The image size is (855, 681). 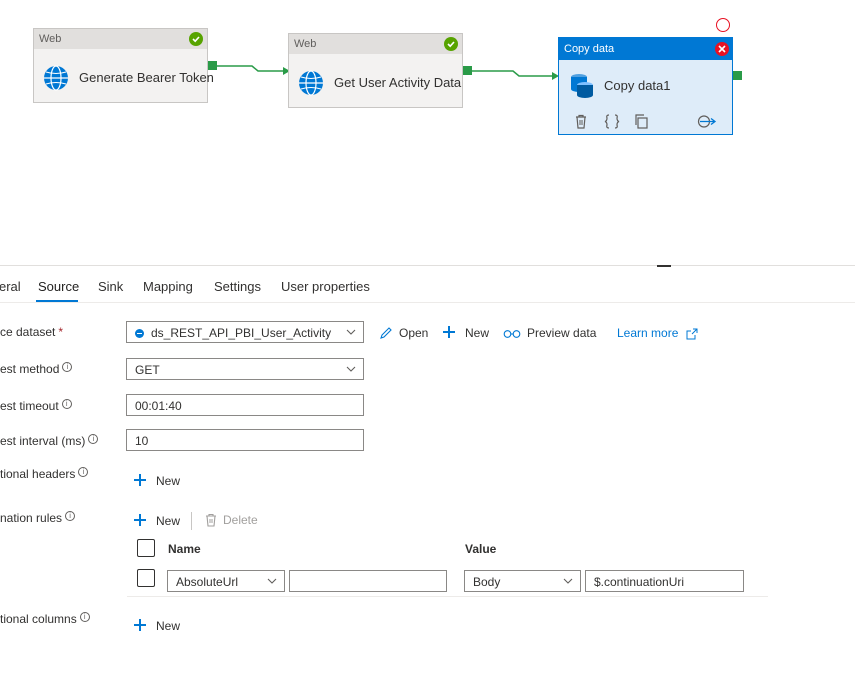 I want to click on copy-icon, so click(x=642, y=121).